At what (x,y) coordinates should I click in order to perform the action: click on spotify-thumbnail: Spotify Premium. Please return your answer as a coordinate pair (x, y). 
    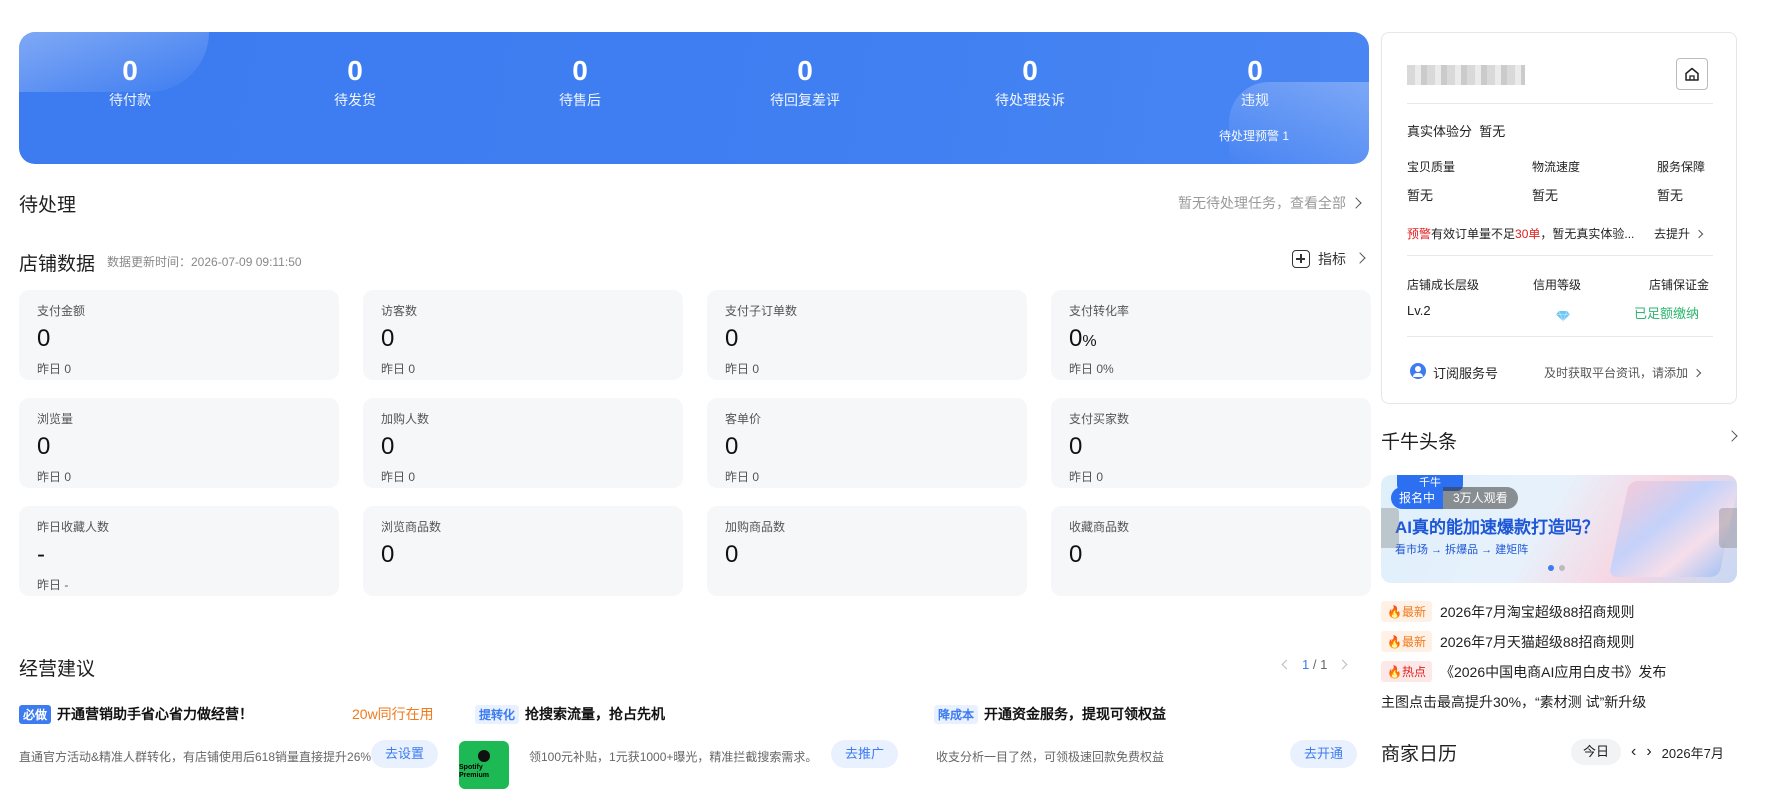
    Looking at the image, I should click on (484, 765).